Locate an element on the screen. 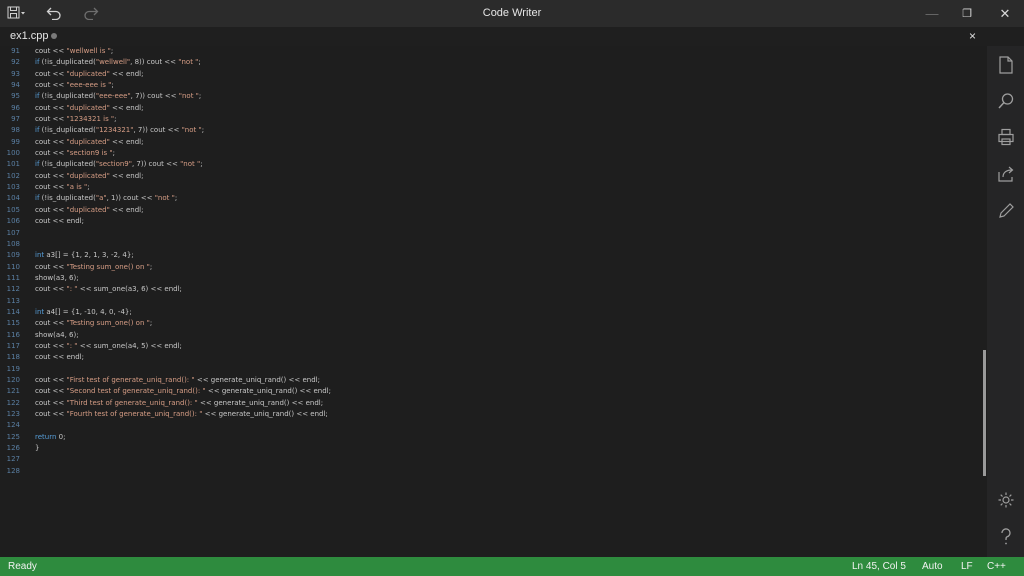 This screenshot has width=1024, height=576. app-title: Code Writer is located at coordinates (512, 13).